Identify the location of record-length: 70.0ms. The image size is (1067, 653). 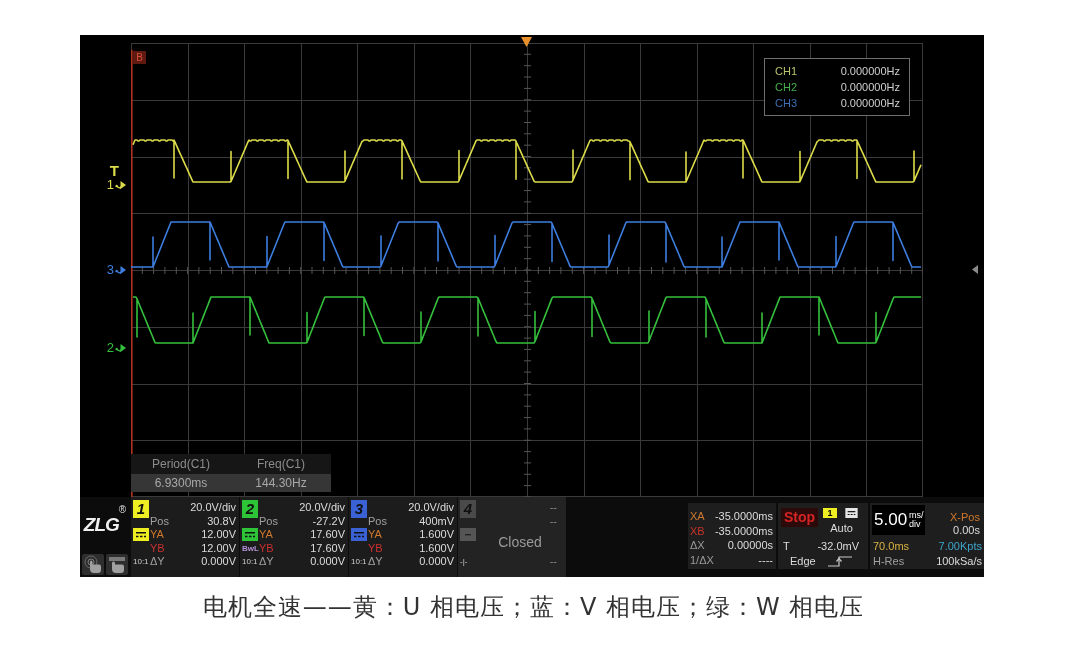
(891, 546).